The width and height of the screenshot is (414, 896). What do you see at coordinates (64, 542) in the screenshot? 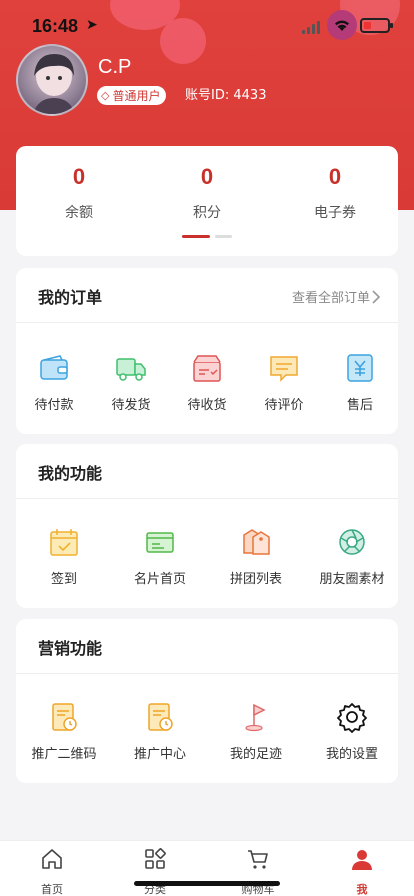
I see `calendar-check-icon` at bounding box center [64, 542].